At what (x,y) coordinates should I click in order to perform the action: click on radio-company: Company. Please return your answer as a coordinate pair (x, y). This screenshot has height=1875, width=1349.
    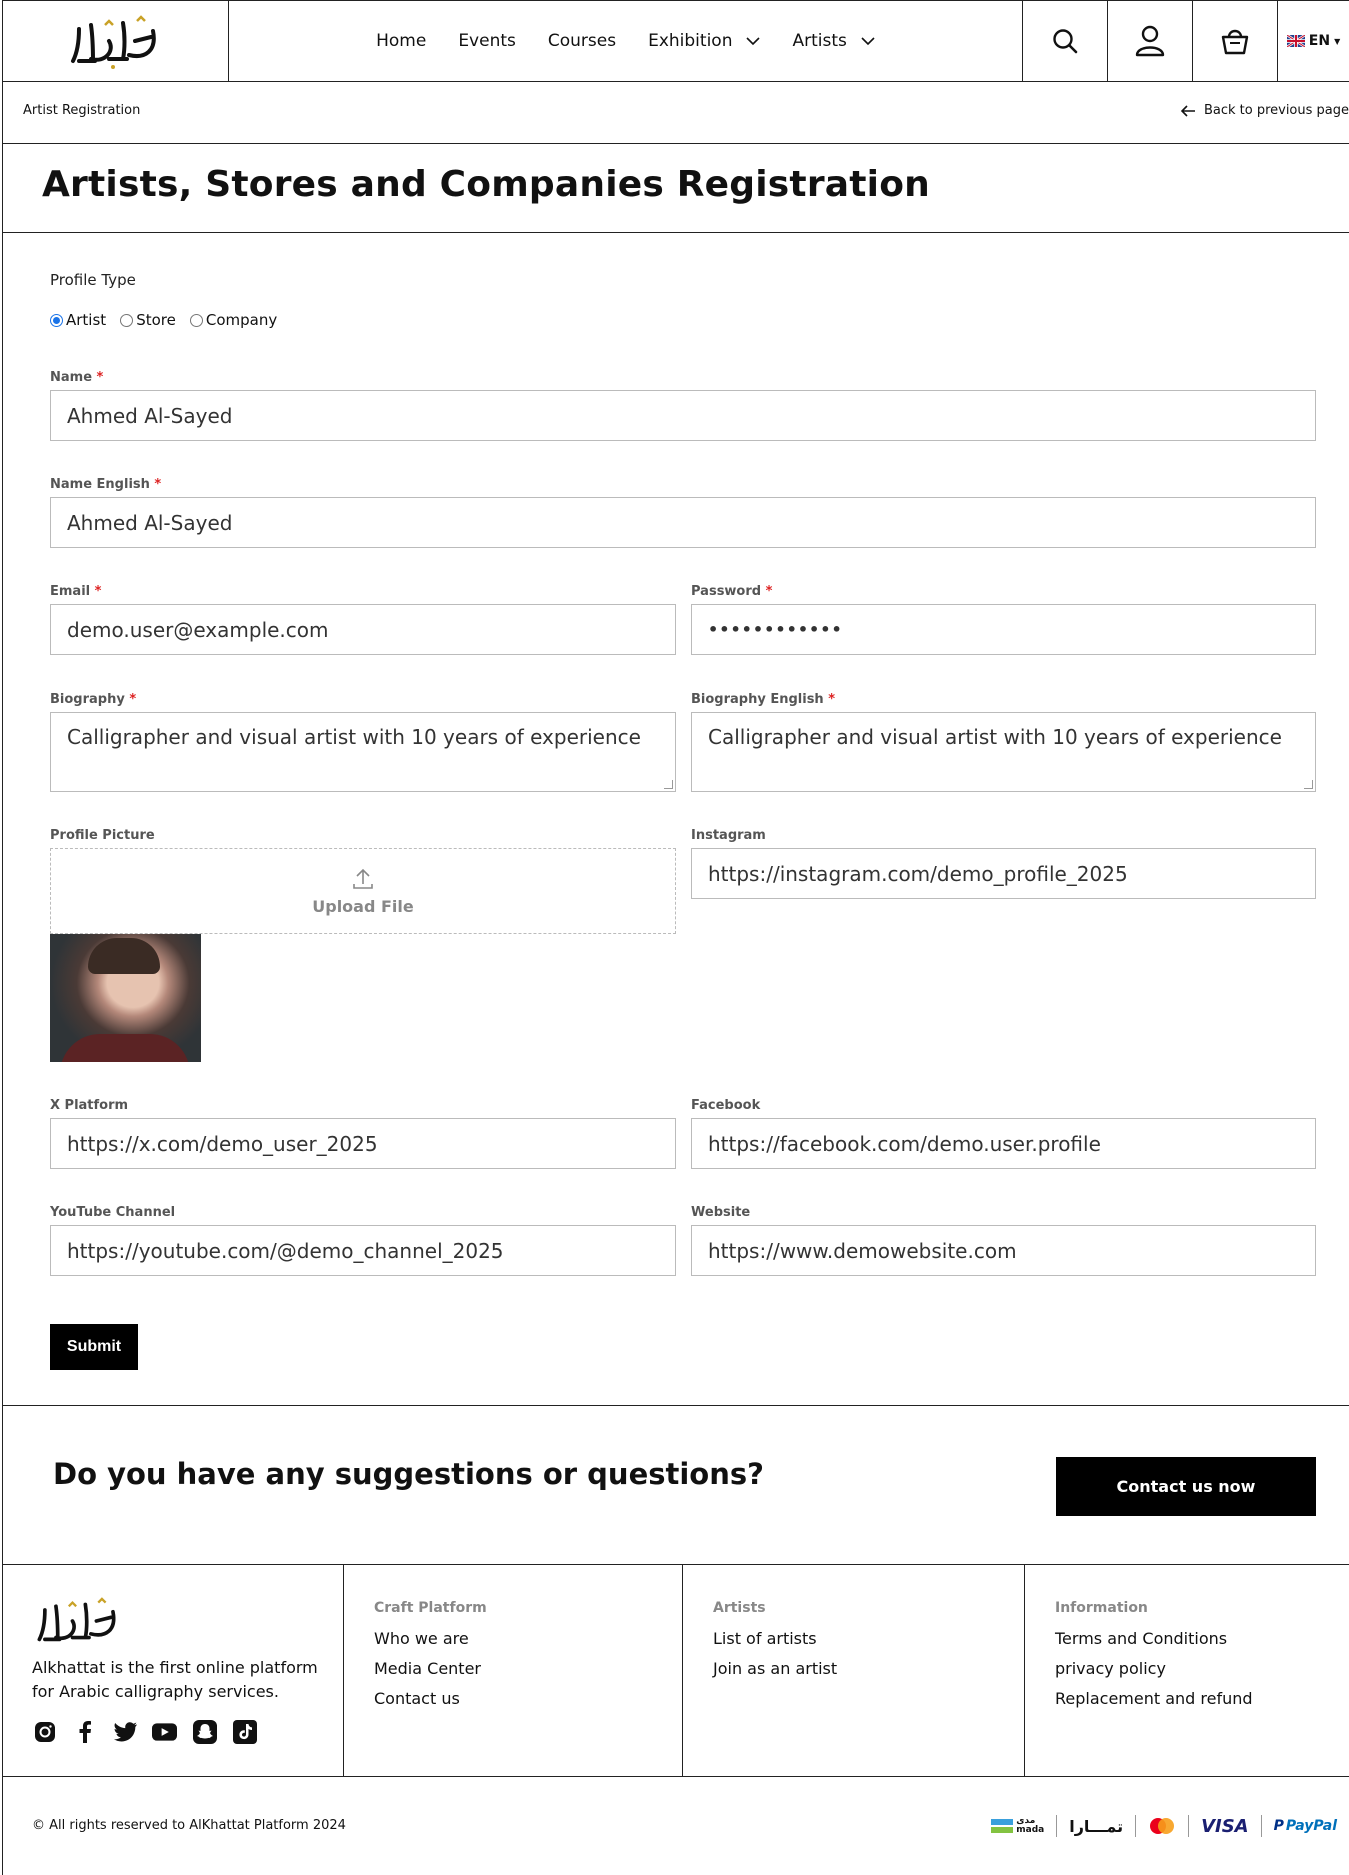
    Looking at the image, I should click on (233, 320).